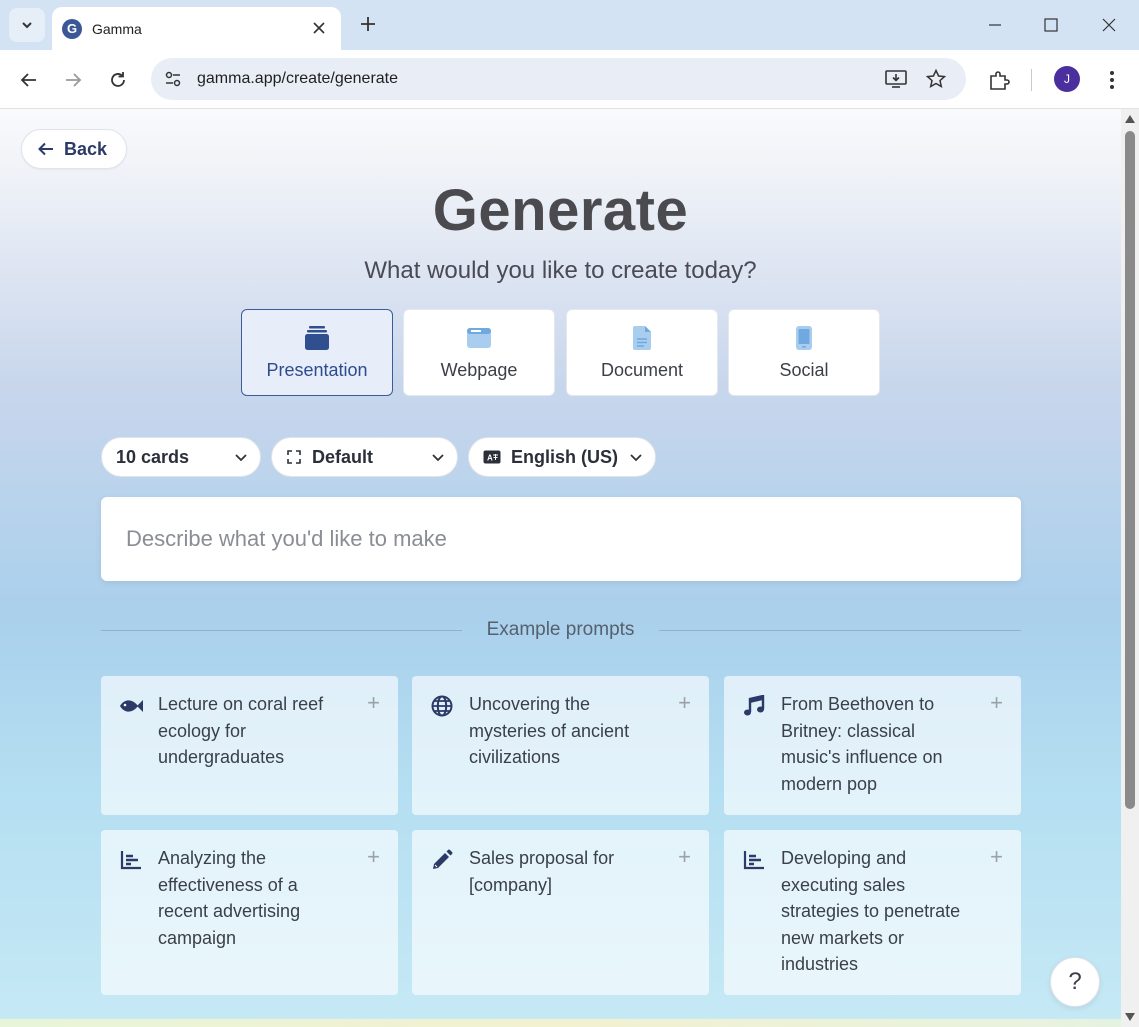 Image resolution: width=1139 pixels, height=1027 pixels. What do you see at coordinates (754, 706) in the screenshot?
I see `music-icon` at bounding box center [754, 706].